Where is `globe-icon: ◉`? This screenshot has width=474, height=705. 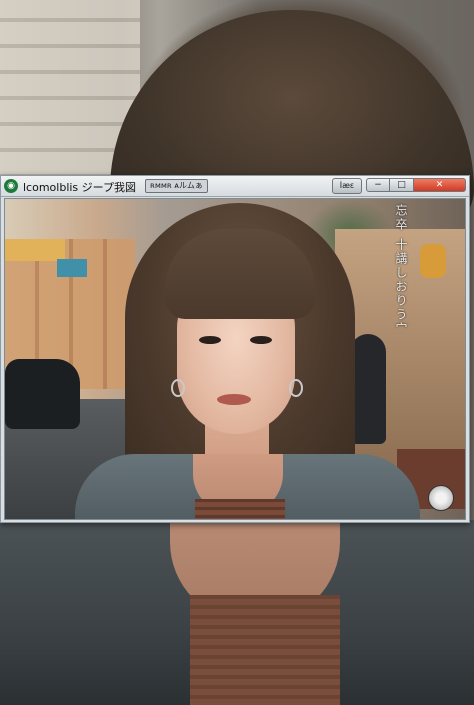
globe-icon: ◉ is located at coordinates (11, 186).